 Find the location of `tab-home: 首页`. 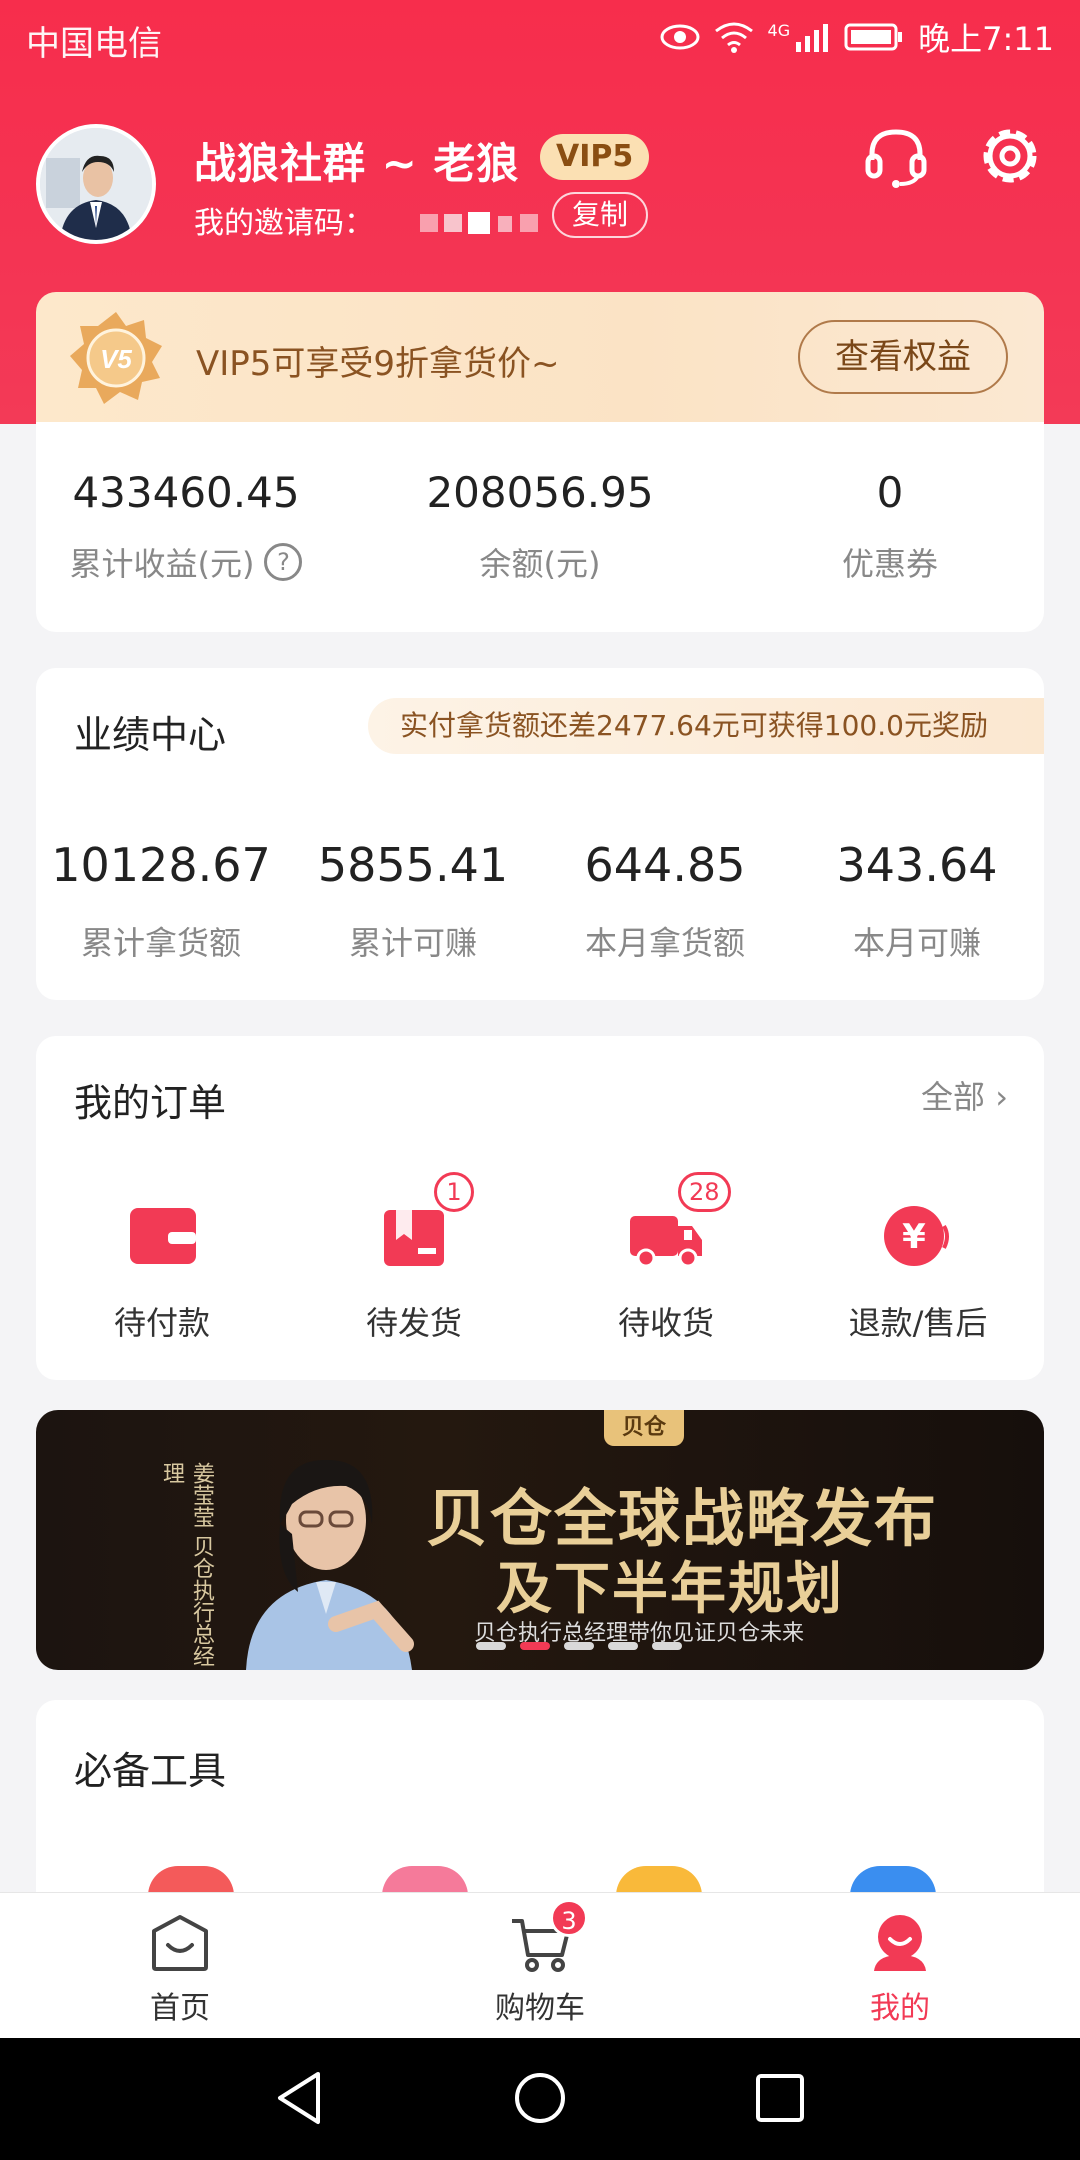

tab-home: 首页 is located at coordinates (180, 1969).